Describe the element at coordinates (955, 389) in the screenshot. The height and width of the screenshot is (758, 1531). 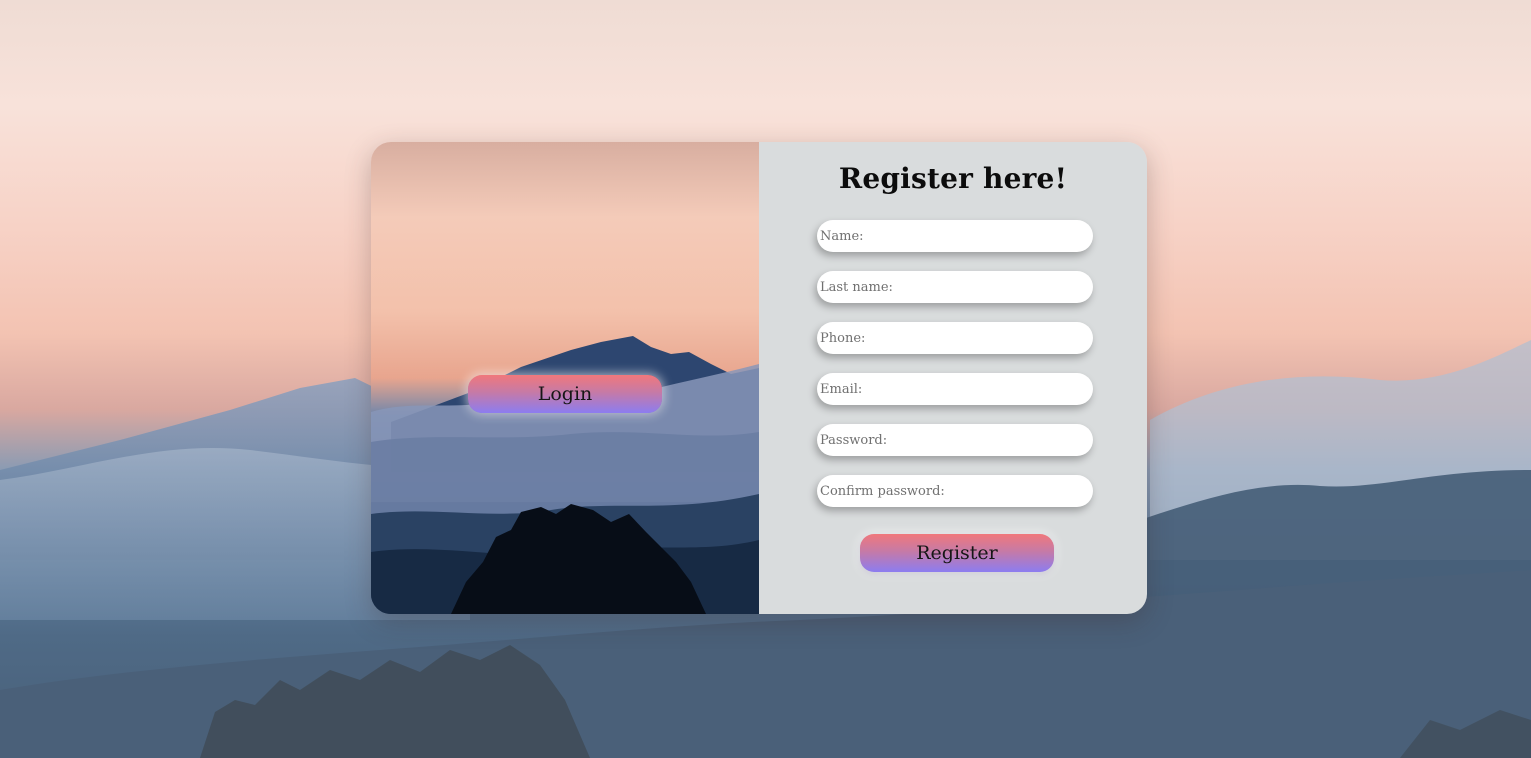
I see `email-input` at that location.